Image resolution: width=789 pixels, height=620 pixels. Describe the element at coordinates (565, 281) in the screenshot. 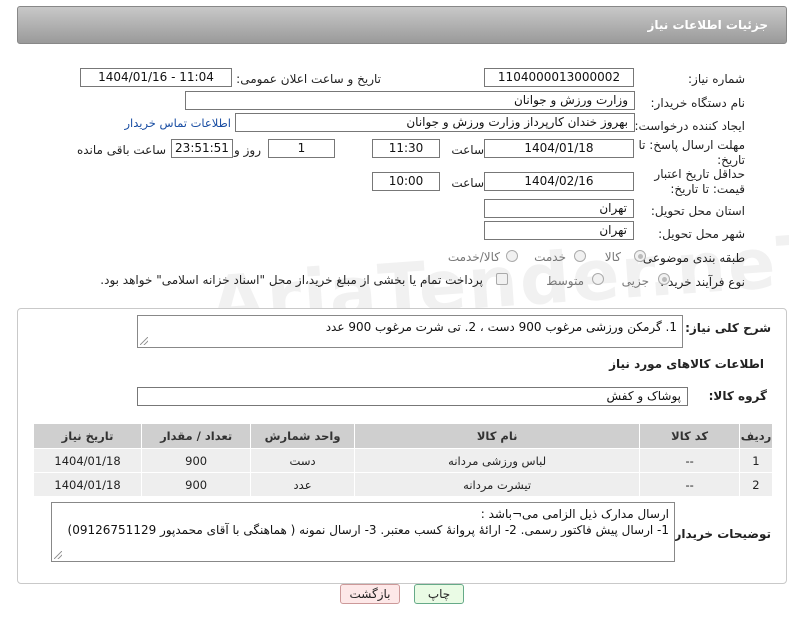

I see `purchase-option-medium: متوسط` at that location.